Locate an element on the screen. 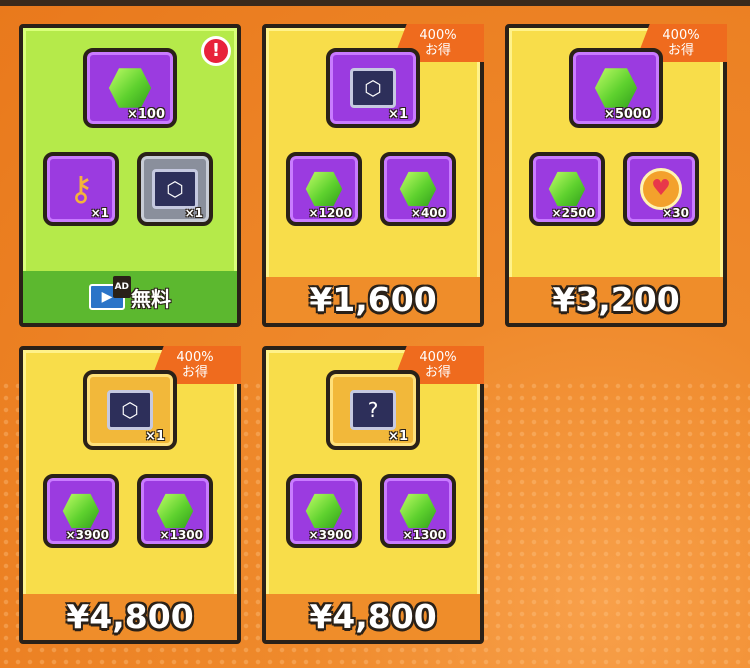  free-label: 無料 is located at coordinates (151, 298).